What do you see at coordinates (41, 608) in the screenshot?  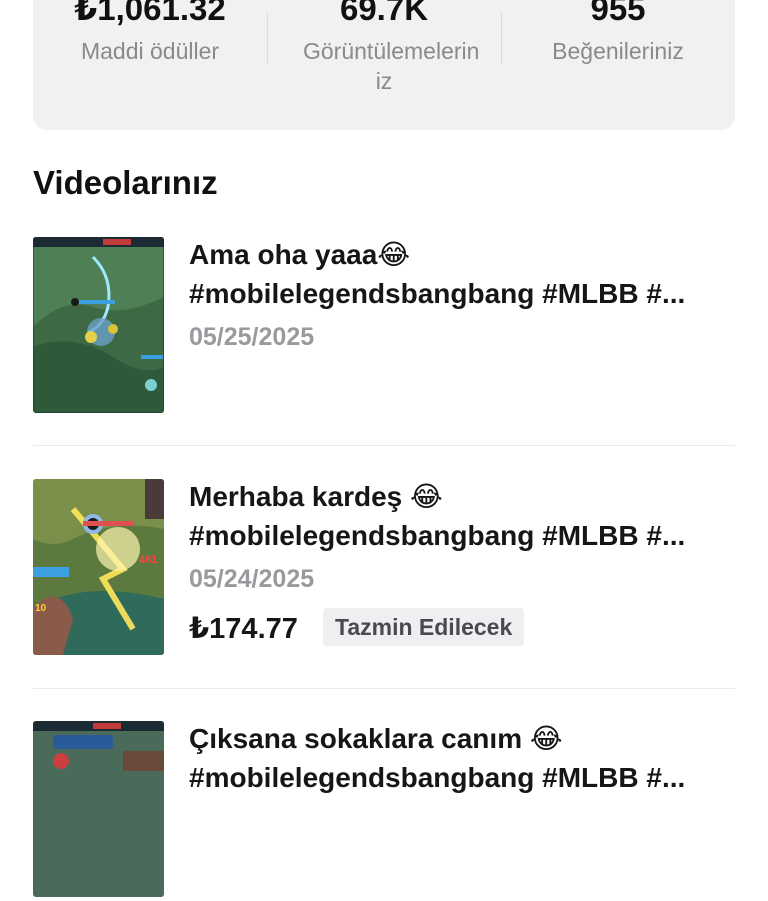 I see `svg-text: 10` at bounding box center [41, 608].